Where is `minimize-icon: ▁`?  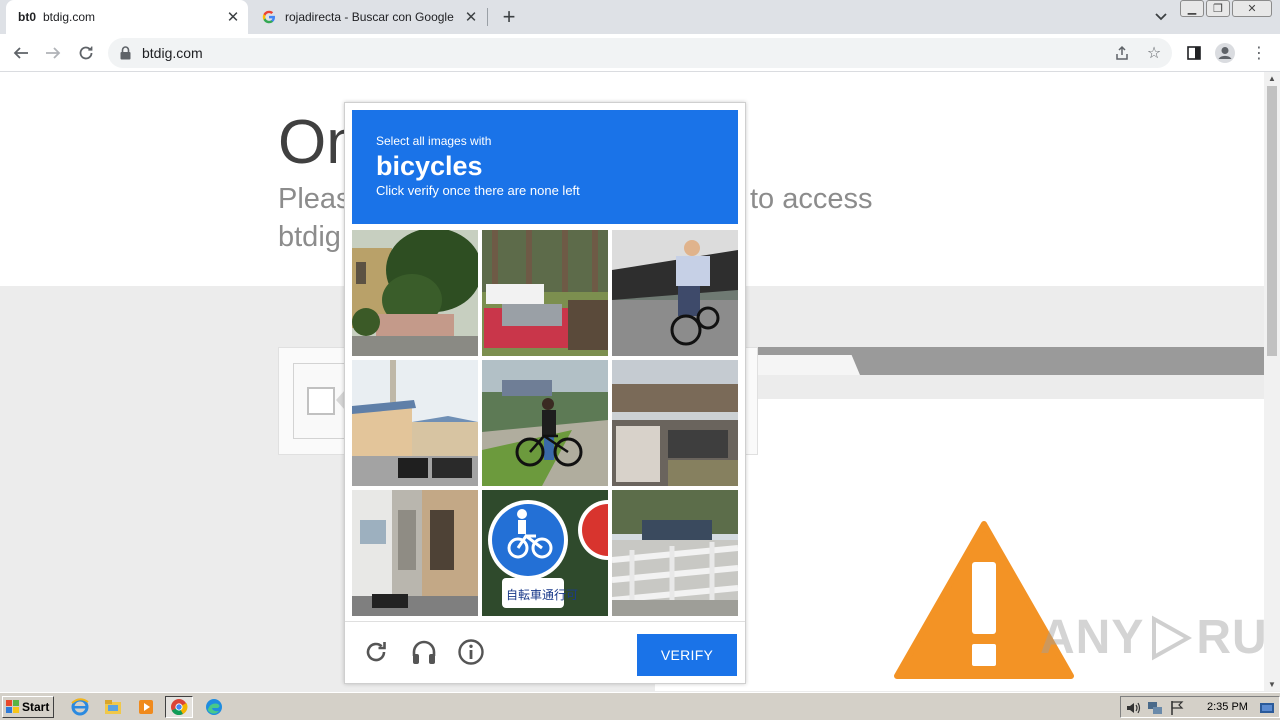 minimize-icon: ▁ is located at coordinates (1192, 8).